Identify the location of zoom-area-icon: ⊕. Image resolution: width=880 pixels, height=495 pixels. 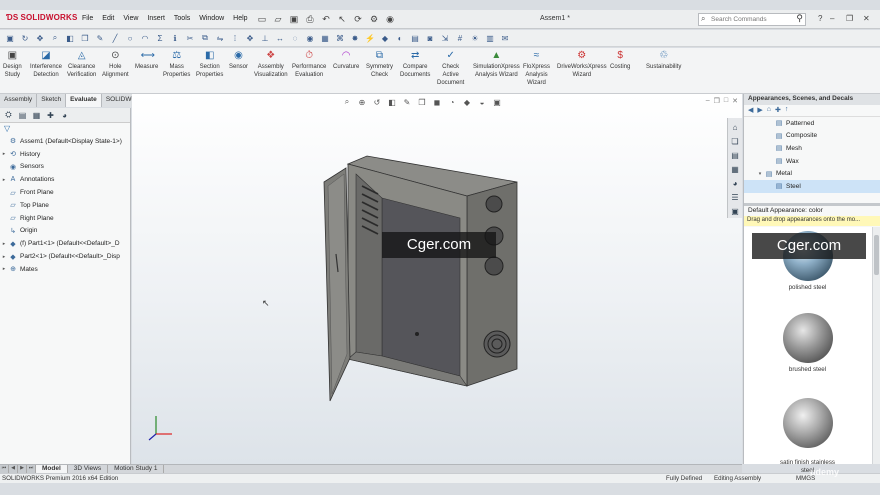
(362, 102).